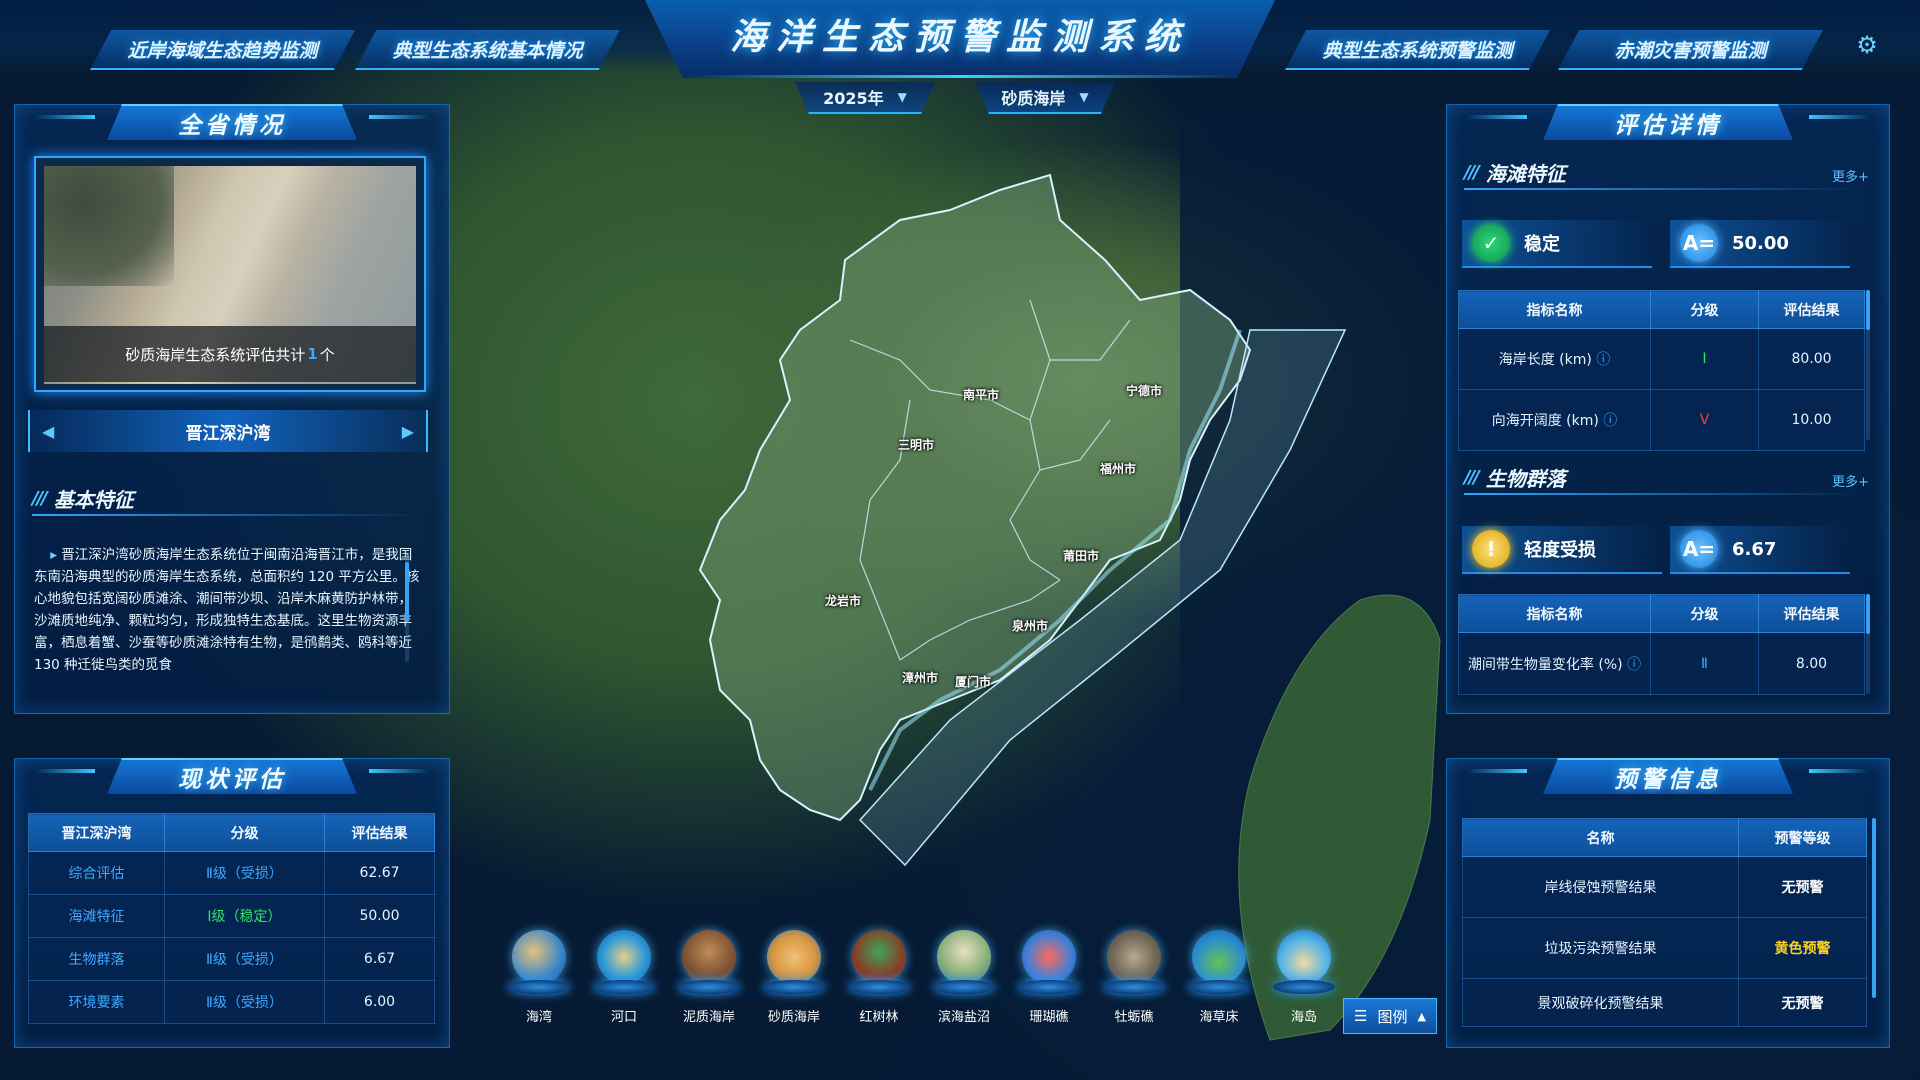  Describe the element at coordinates (232, 122) in the screenshot. I see `panel-title: 全省情况` at that location.